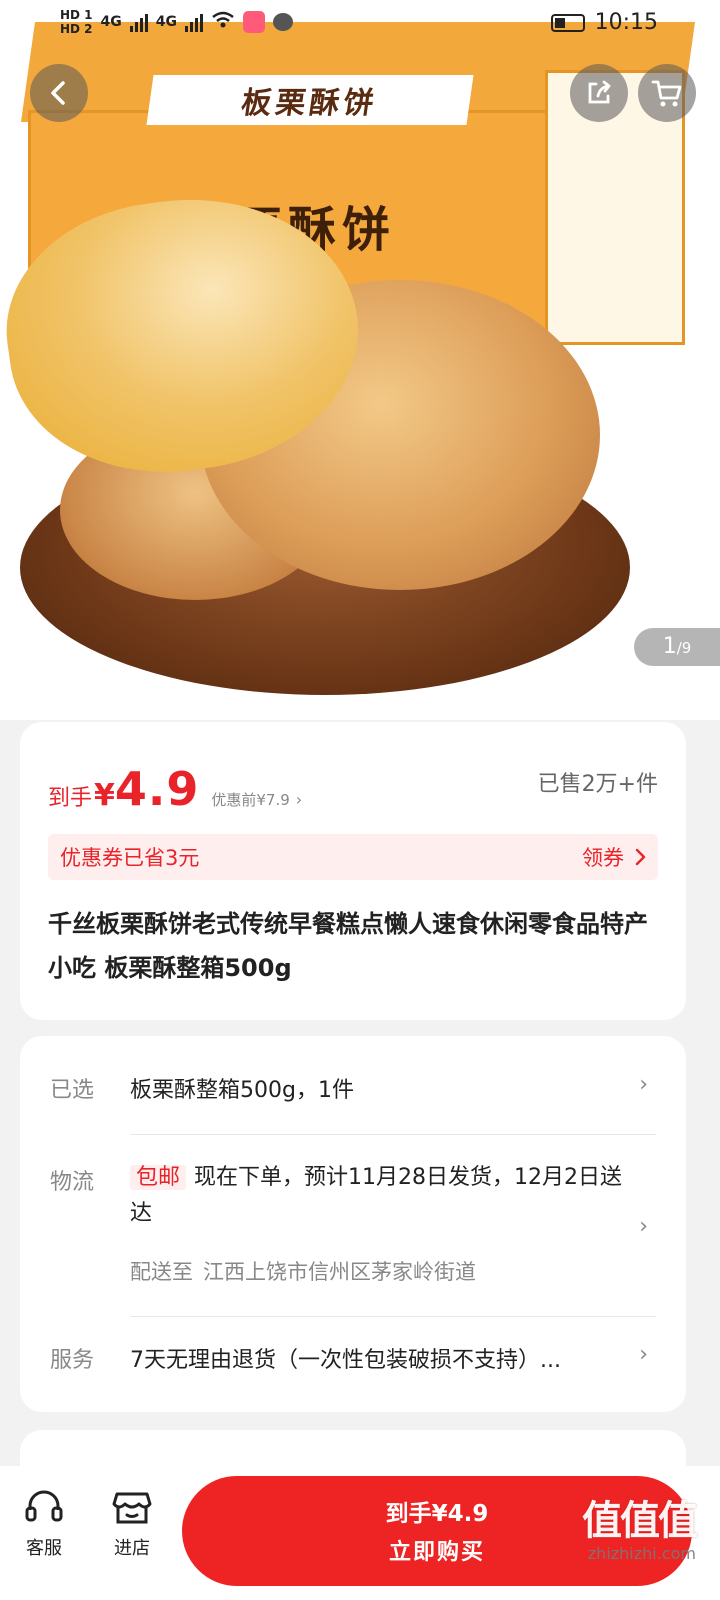 The width and height of the screenshot is (720, 1600). Describe the element at coordinates (111, 22) in the screenshot. I see `network-type-1: 4G` at that location.